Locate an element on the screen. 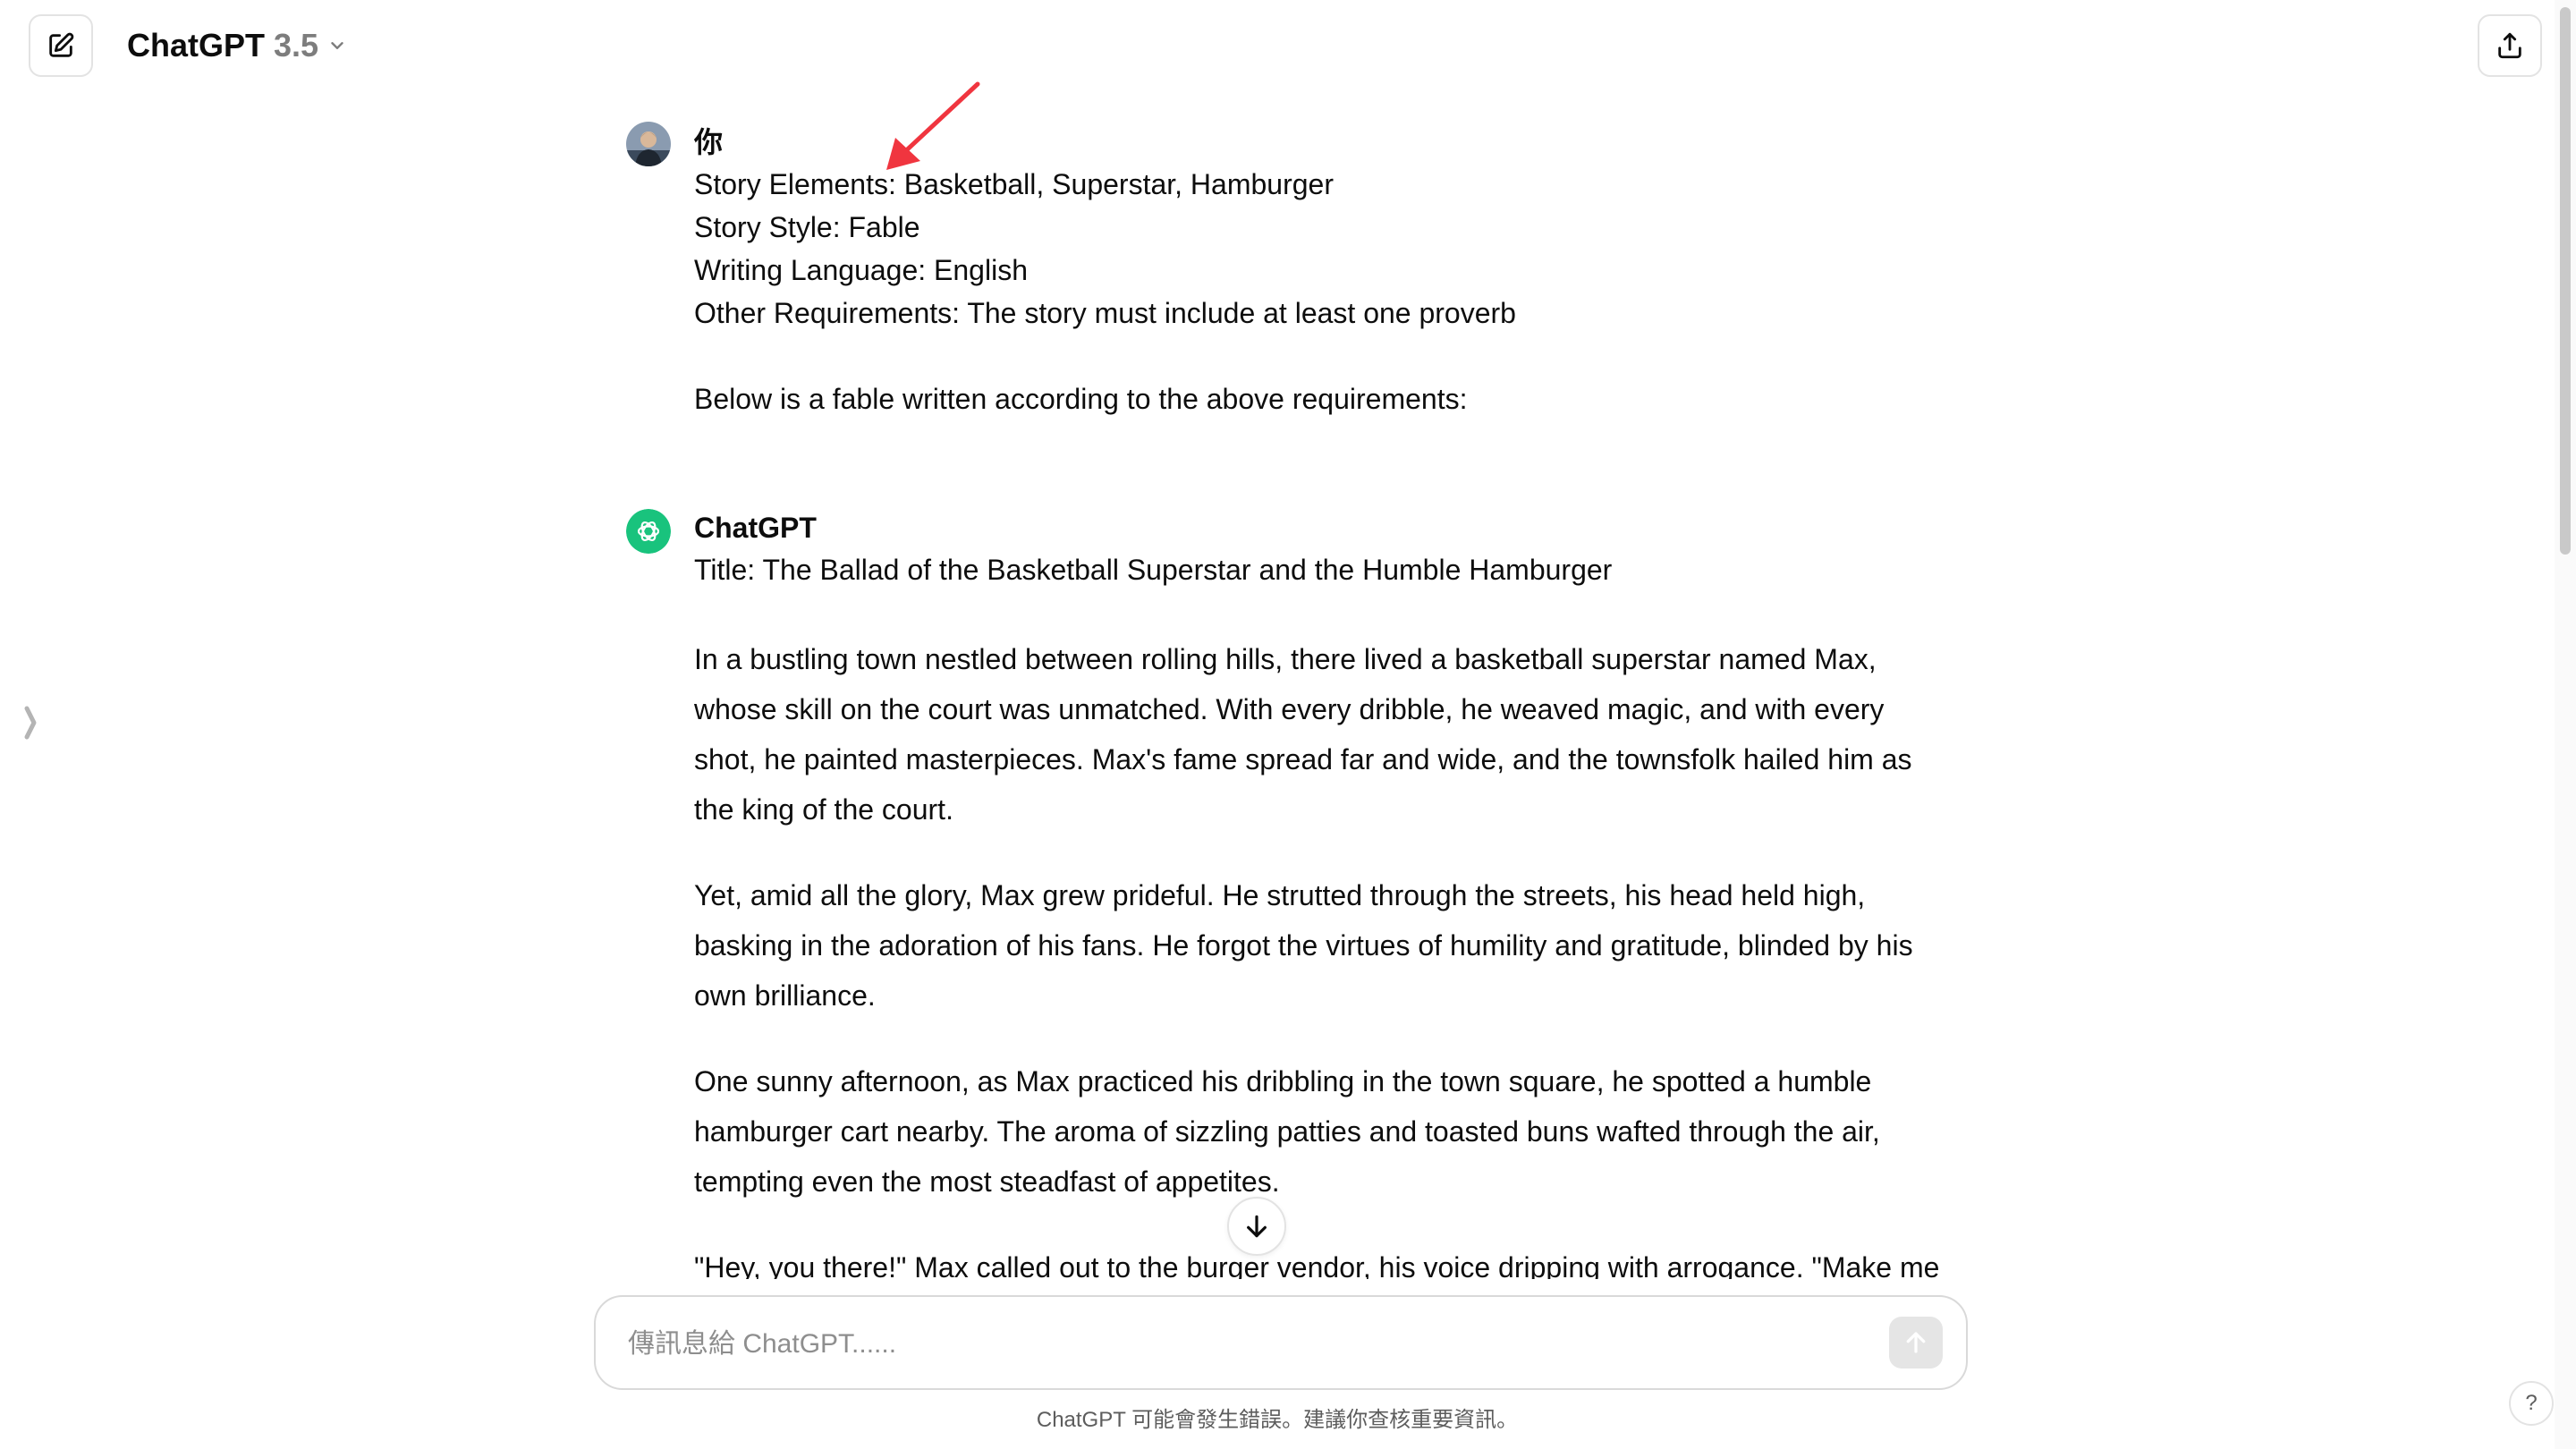 Image resolution: width=2576 pixels, height=1449 pixels. sidebar-toggle-button is located at coordinates (30, 722).